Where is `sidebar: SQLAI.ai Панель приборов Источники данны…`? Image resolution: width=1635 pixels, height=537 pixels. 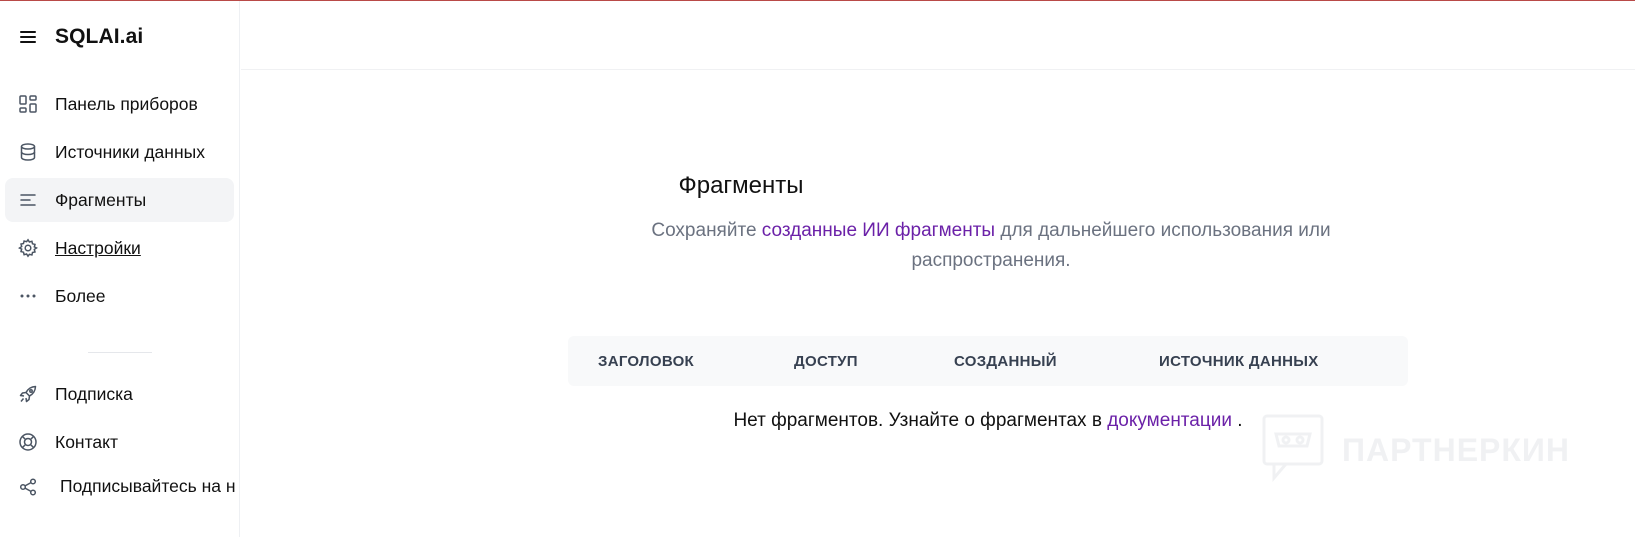 sidebar: SQLAI.ai Панель приборов Источники данны… is located at coordinates (120, 269).